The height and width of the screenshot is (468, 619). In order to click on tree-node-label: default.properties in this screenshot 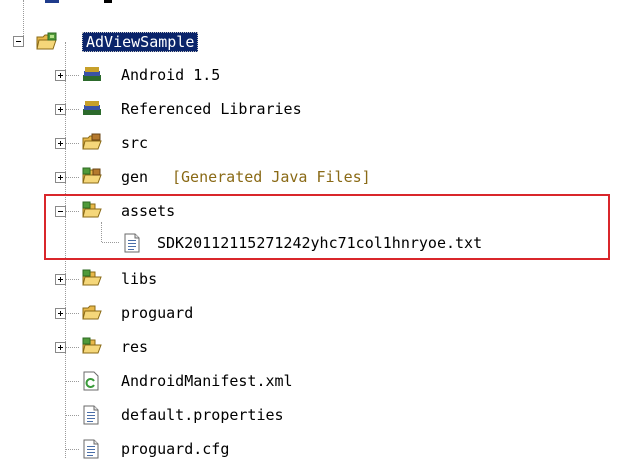, I will do `click(202, 415)`.